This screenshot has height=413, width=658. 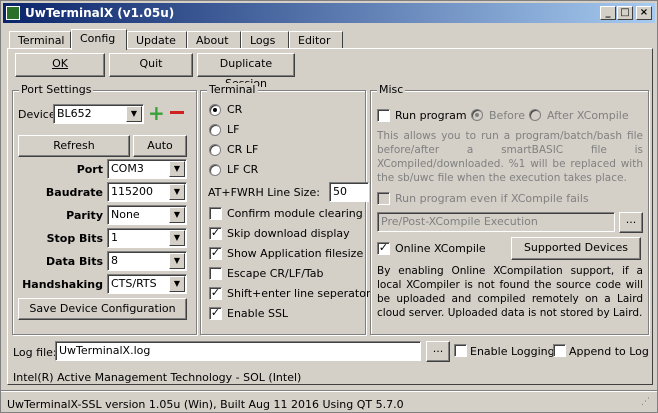 What do you see at coordinates (431, 115) in the screenshot?
I see `run-program-label: Run program` at bounding box center [431, 115].